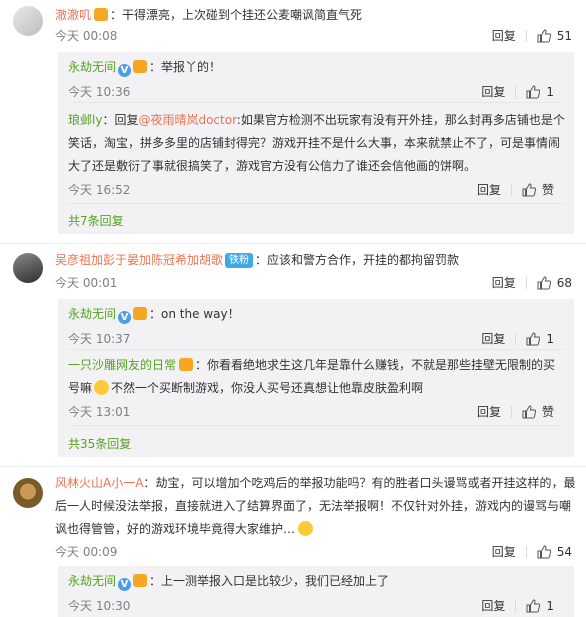 The height and width of the screenshot is (617, 586). I want to click on comment-time: 今天 00:01, so click(86, 283).